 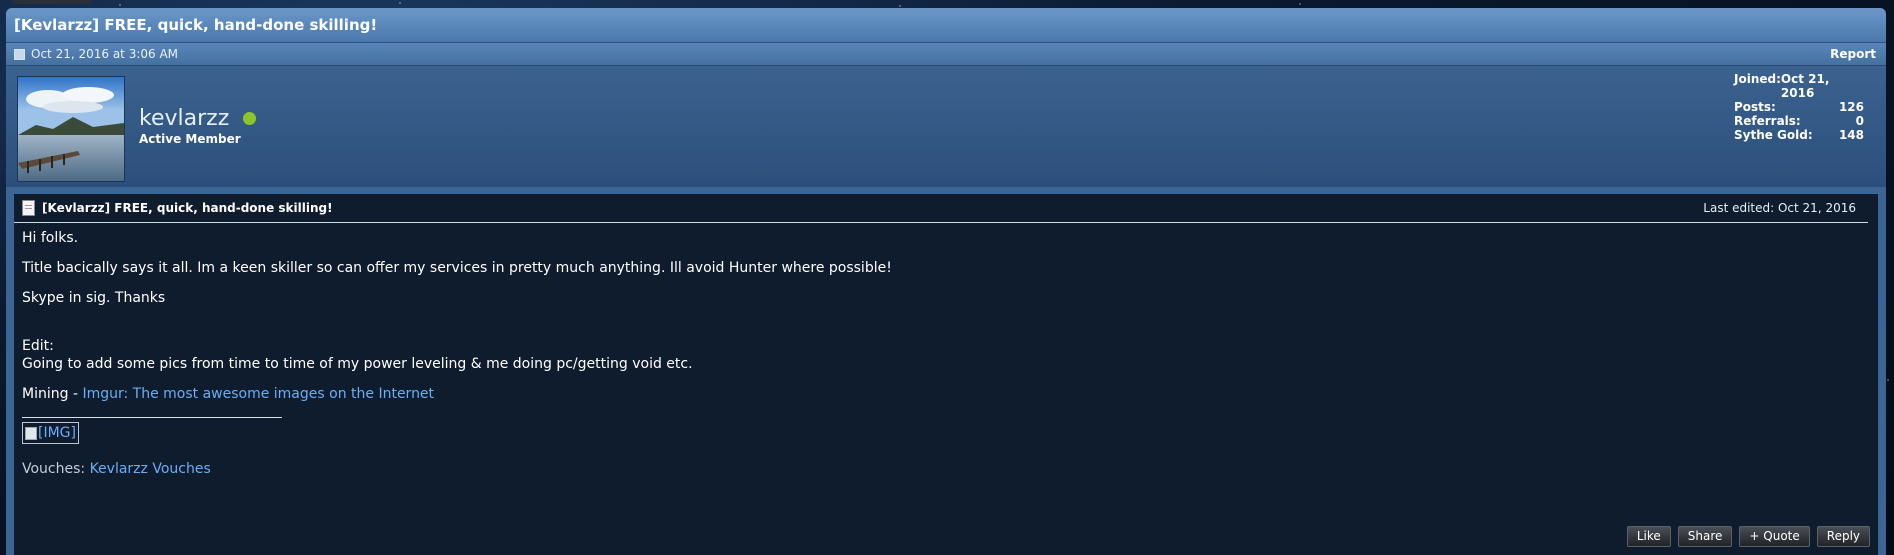 I want to click on divider, so click(x=152, y=417).